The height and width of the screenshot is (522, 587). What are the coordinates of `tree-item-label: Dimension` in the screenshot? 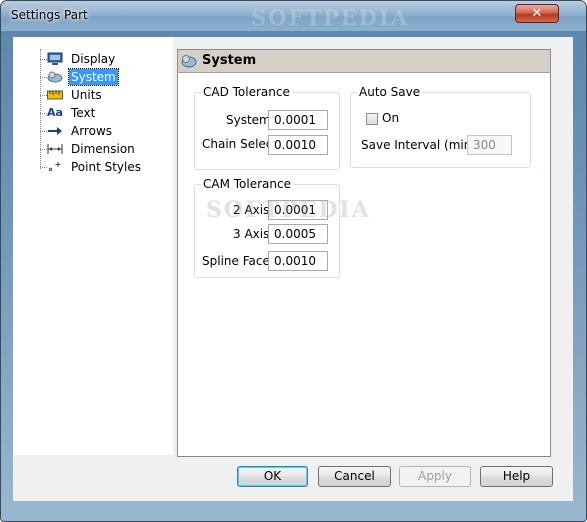 It's located at (103, 149).